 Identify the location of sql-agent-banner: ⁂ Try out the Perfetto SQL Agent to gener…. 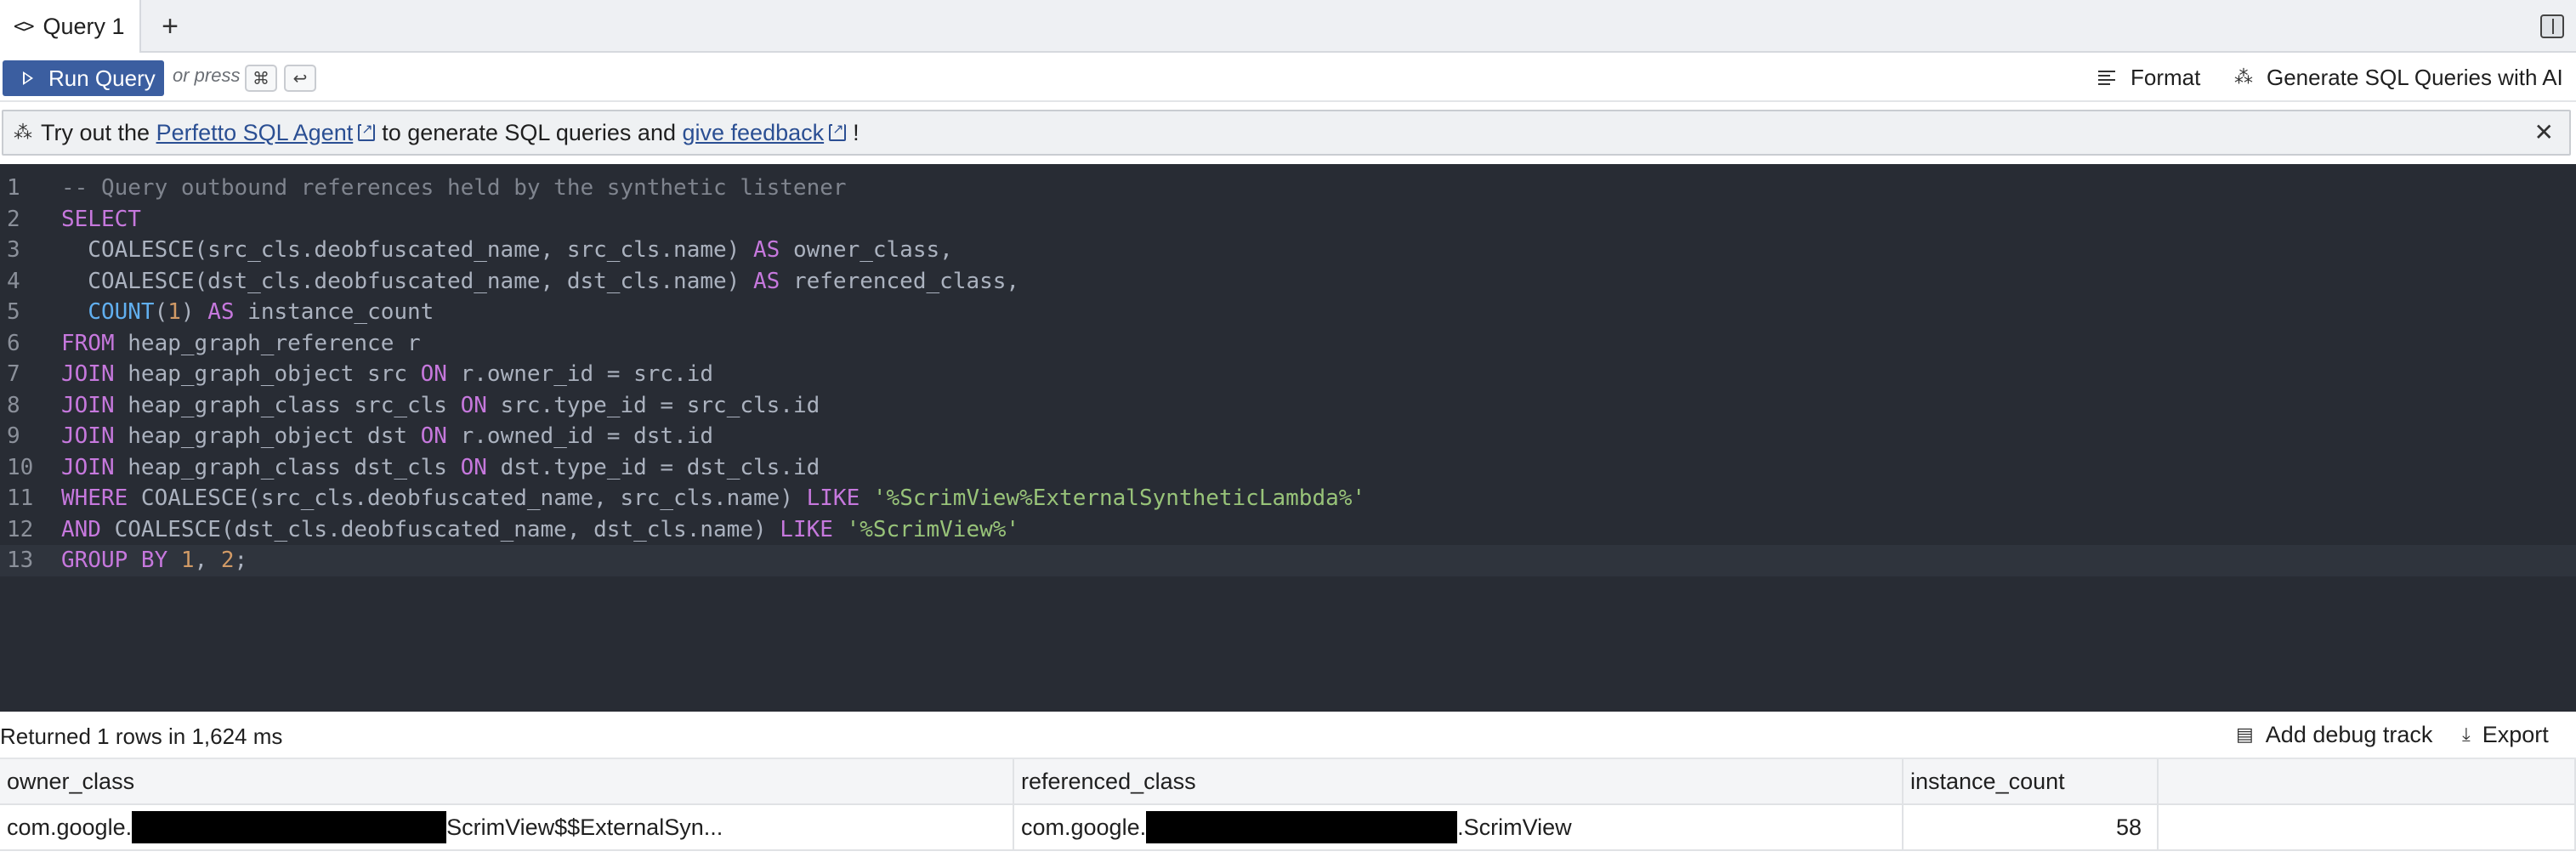
(1287, 133).